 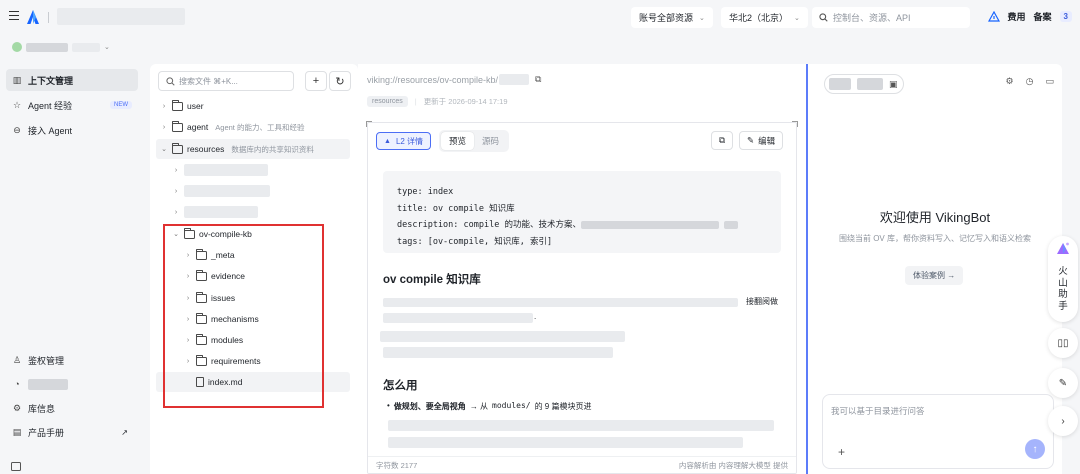 I want to click on folder-open-icon, so click(x=177, y=148).